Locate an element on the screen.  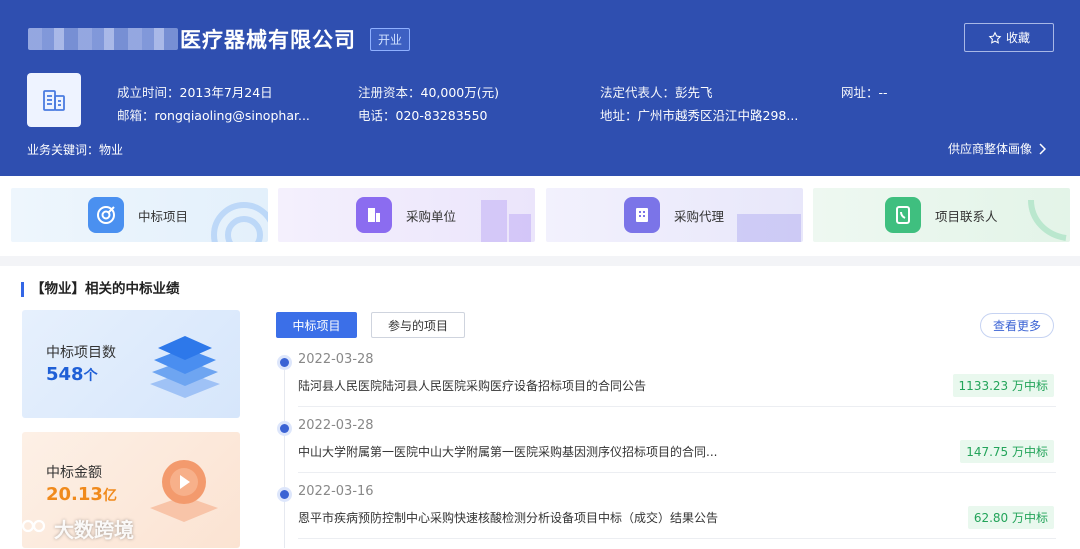
phone-value: 020-83283550 is located at coordinates (441, 115).